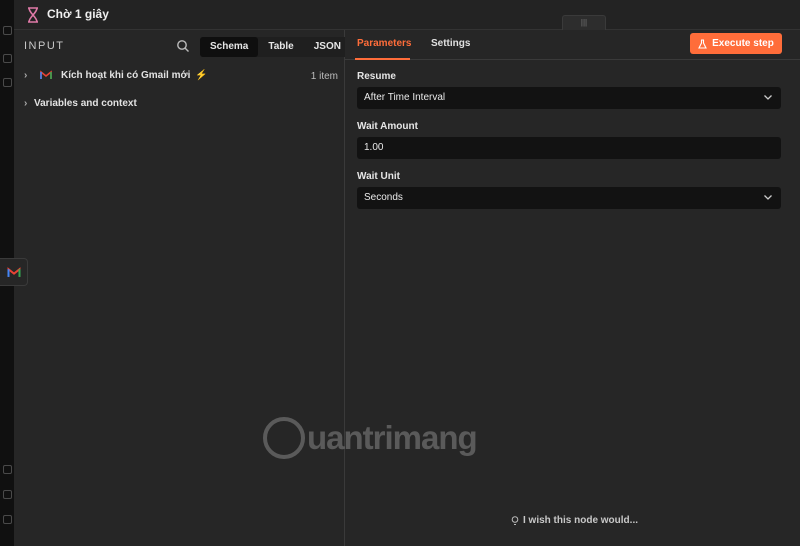  What do you see at coordinates (515, 520) in the screenshot?
I see `lightbulb-icon` at bounding box center [515, 520].